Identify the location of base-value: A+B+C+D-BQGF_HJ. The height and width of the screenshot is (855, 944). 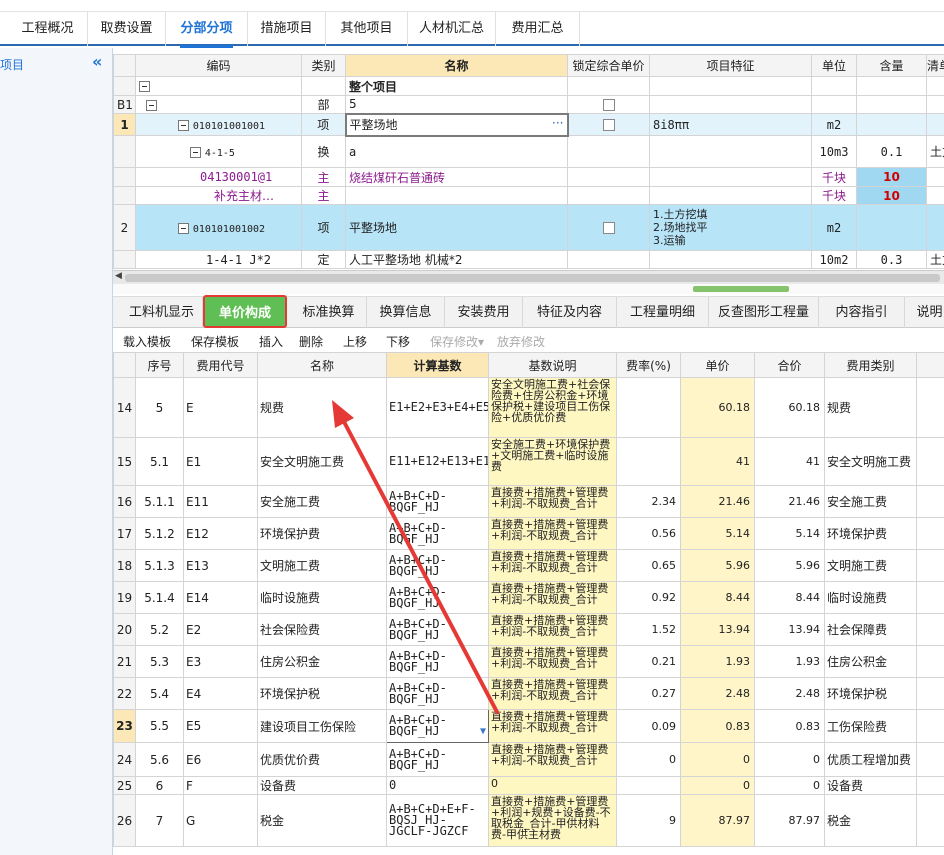
(418, 725).